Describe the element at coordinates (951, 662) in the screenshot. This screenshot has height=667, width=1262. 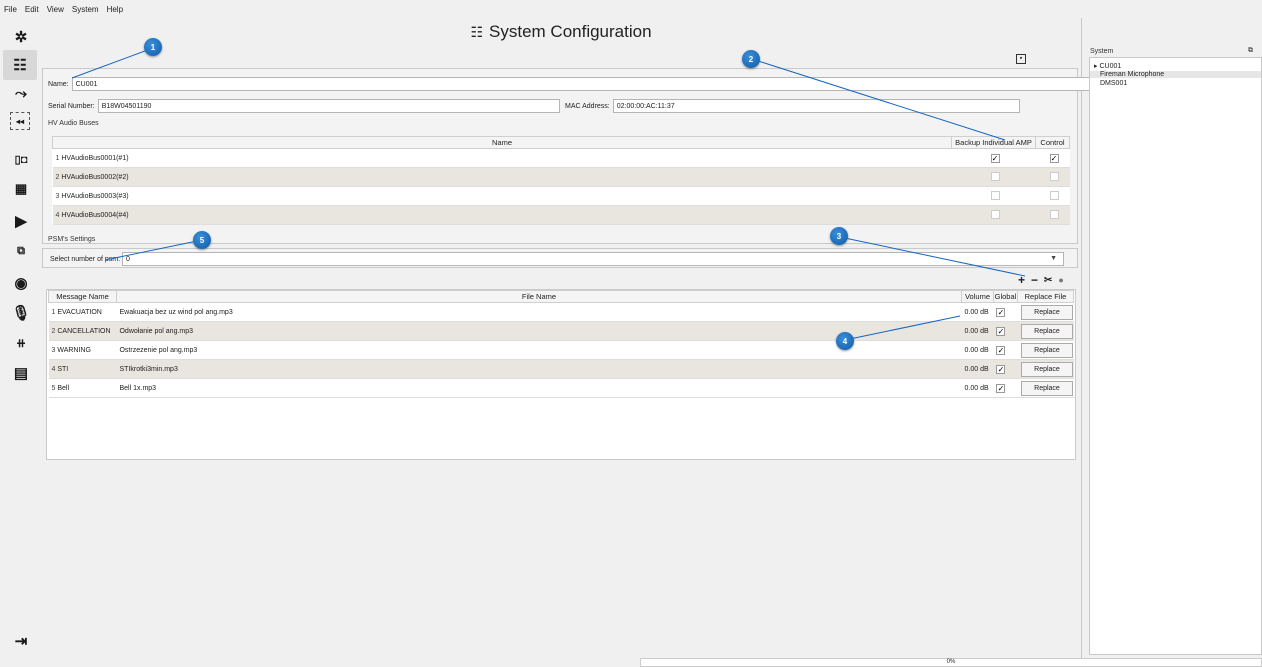
I see `progress-text: 0%` at that location.